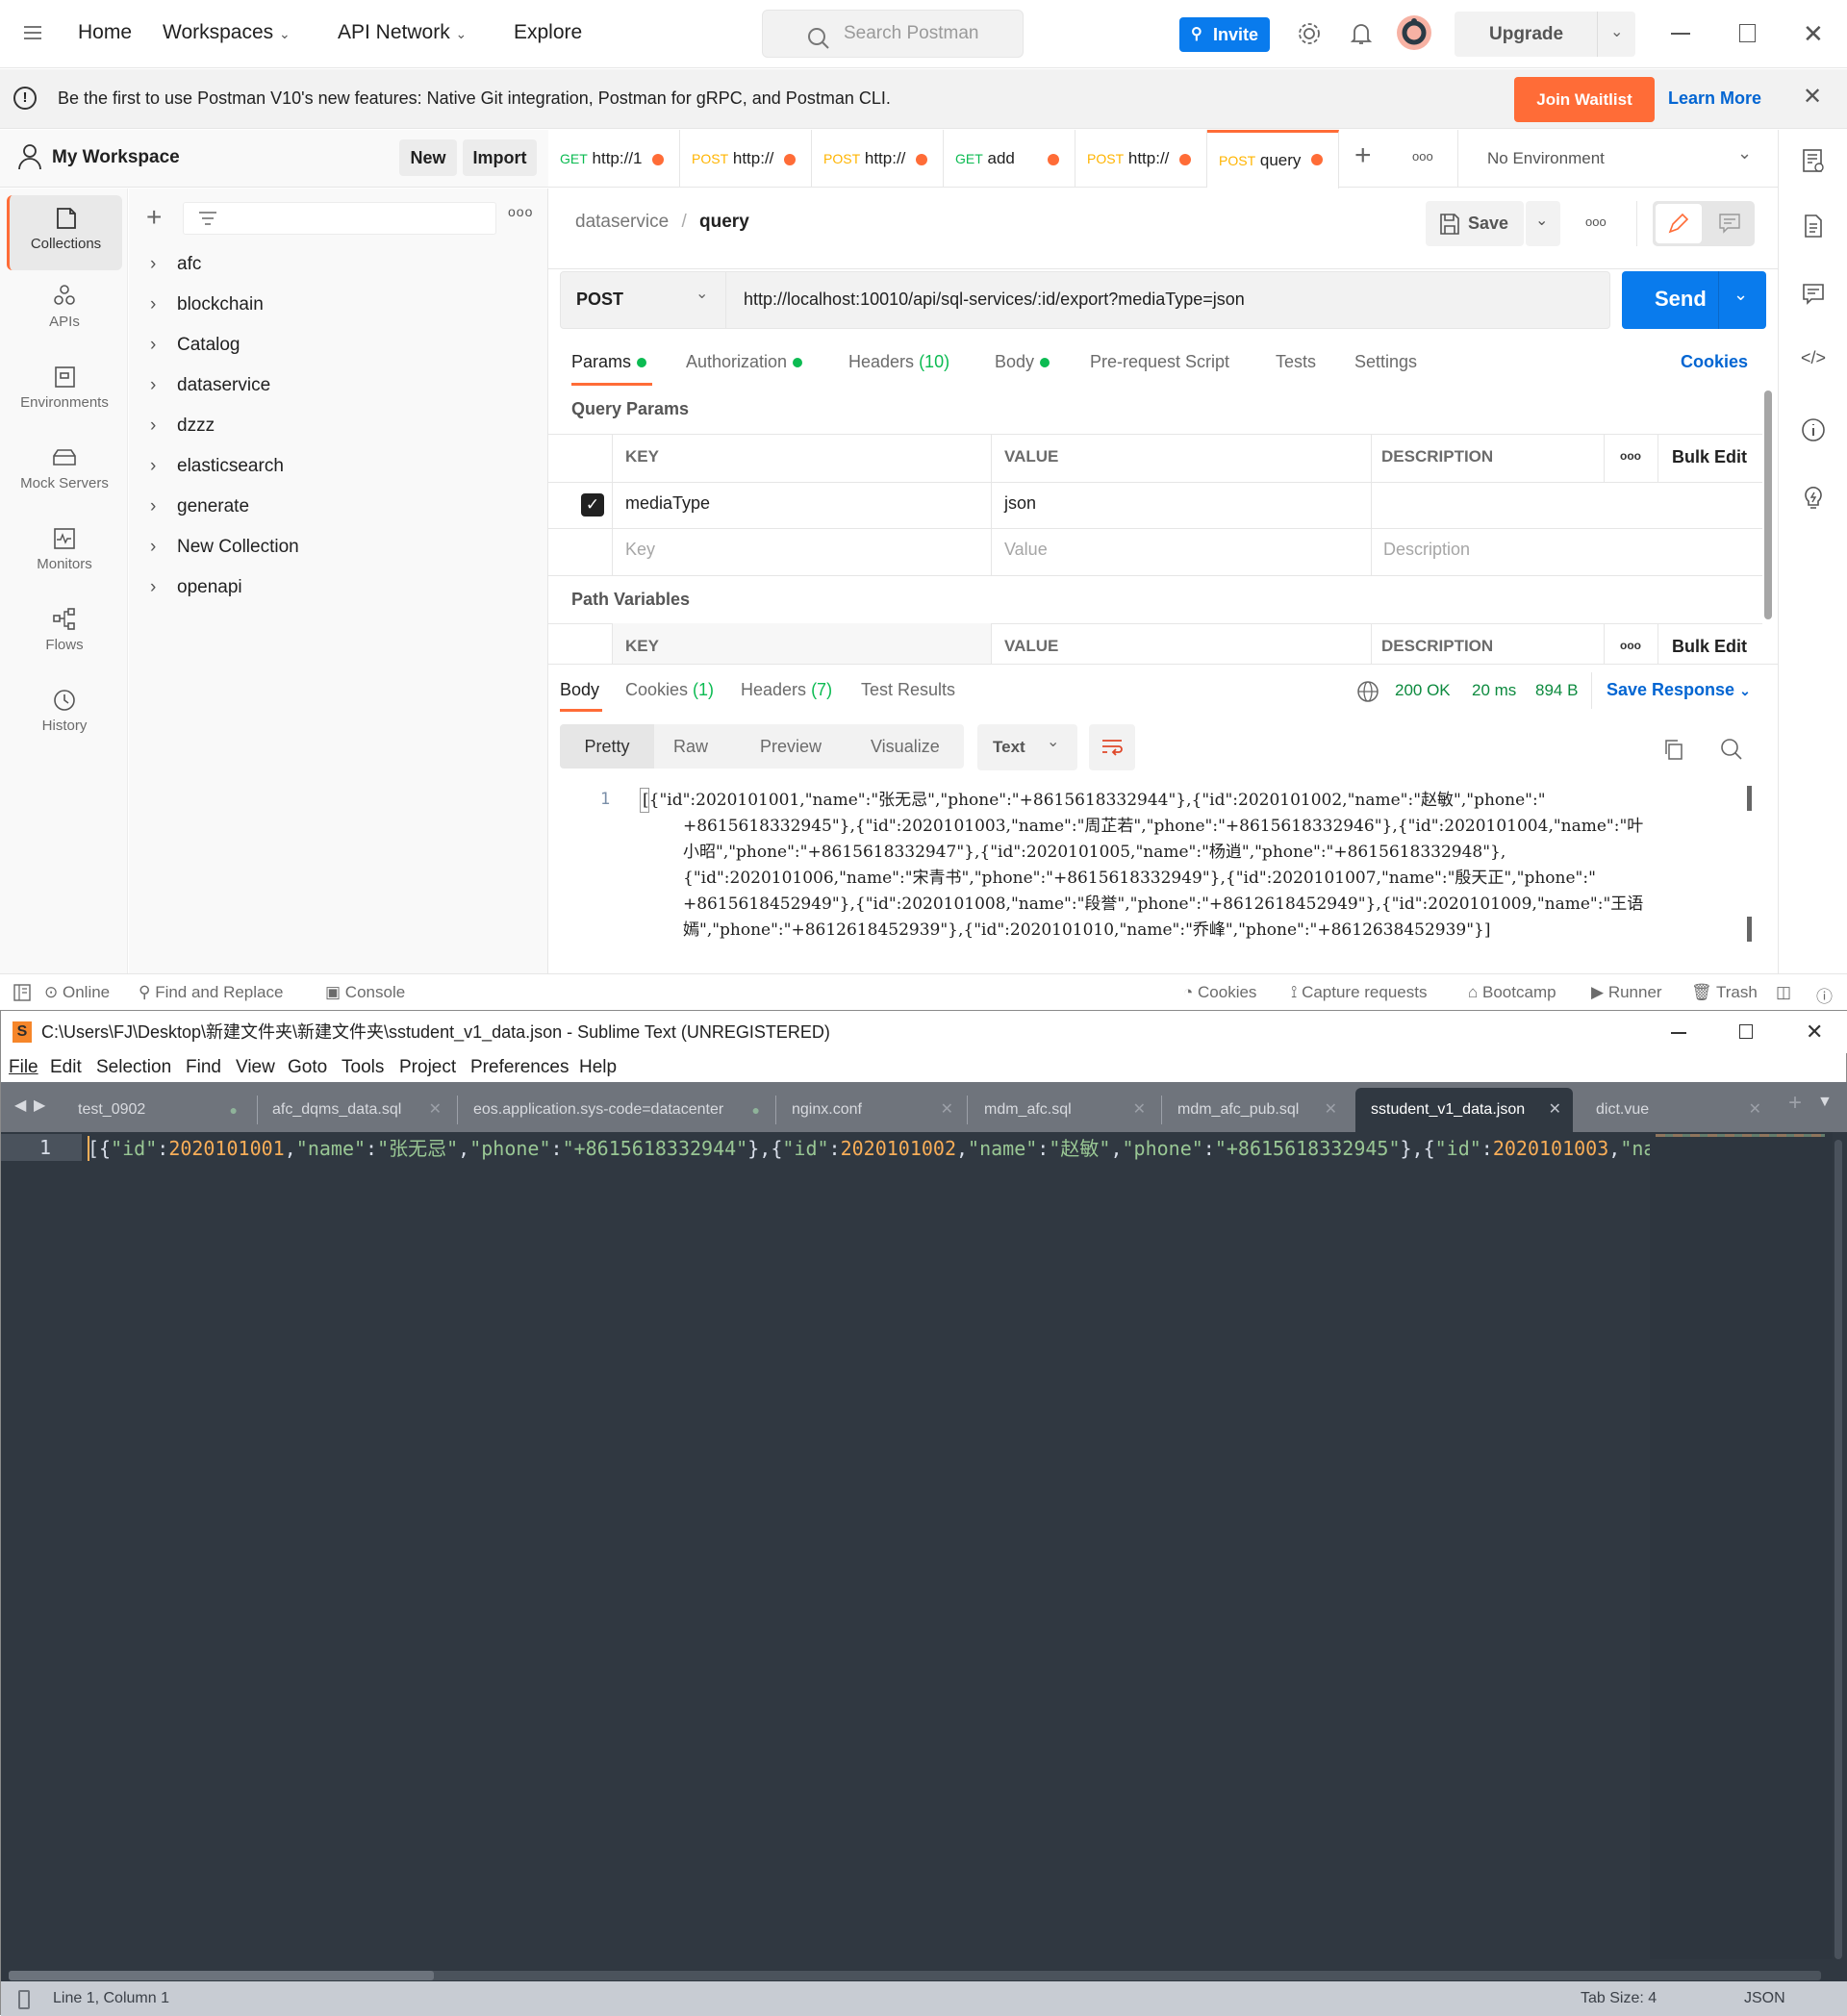 This screenshot has height=2016, width=1847. What do you see at coordinates (105, 33) in the screenshot?
I see `nav-home: Home` at bounding box center [105, 33].